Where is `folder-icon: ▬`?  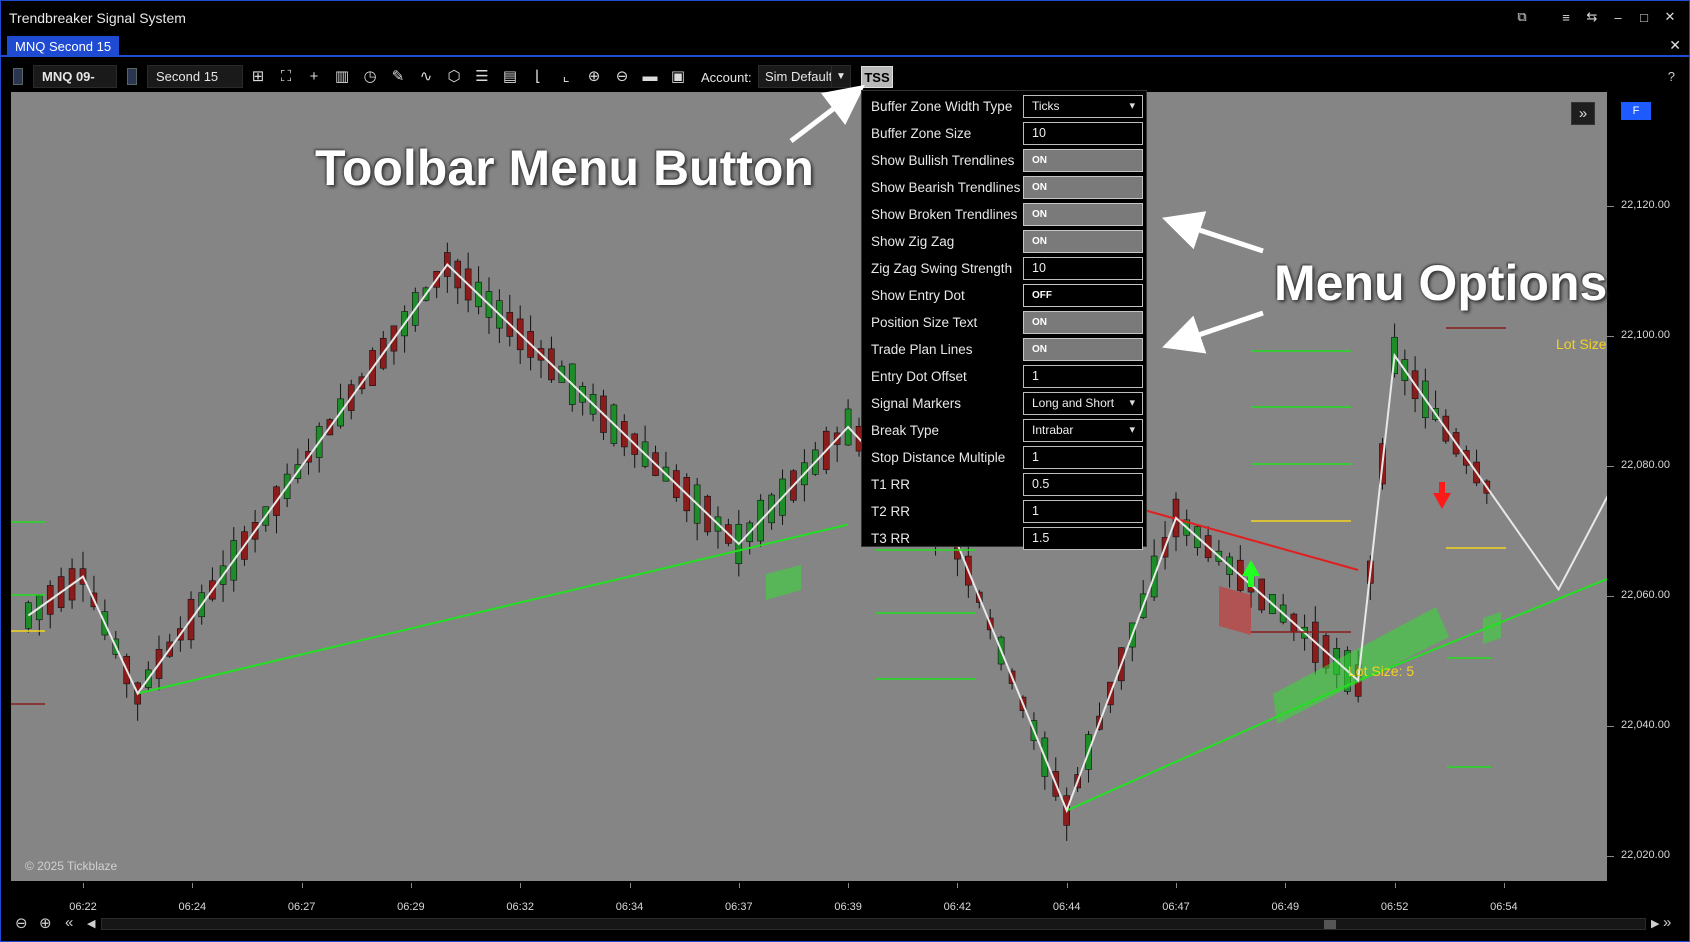
folder-icon: ▬ is located at coordinates (650, 77).